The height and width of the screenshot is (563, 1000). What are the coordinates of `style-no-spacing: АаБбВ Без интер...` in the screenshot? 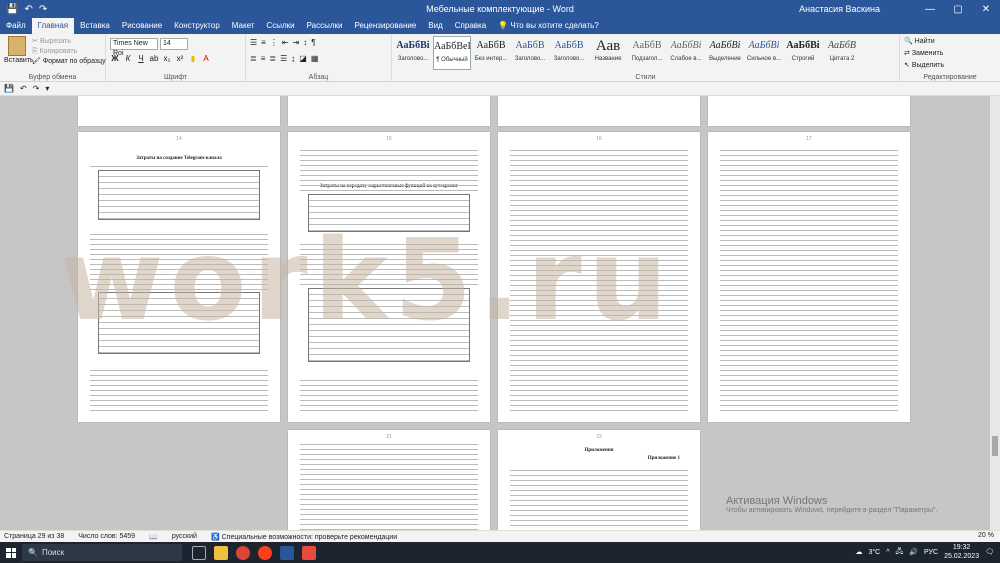 It's located at (491, 53).